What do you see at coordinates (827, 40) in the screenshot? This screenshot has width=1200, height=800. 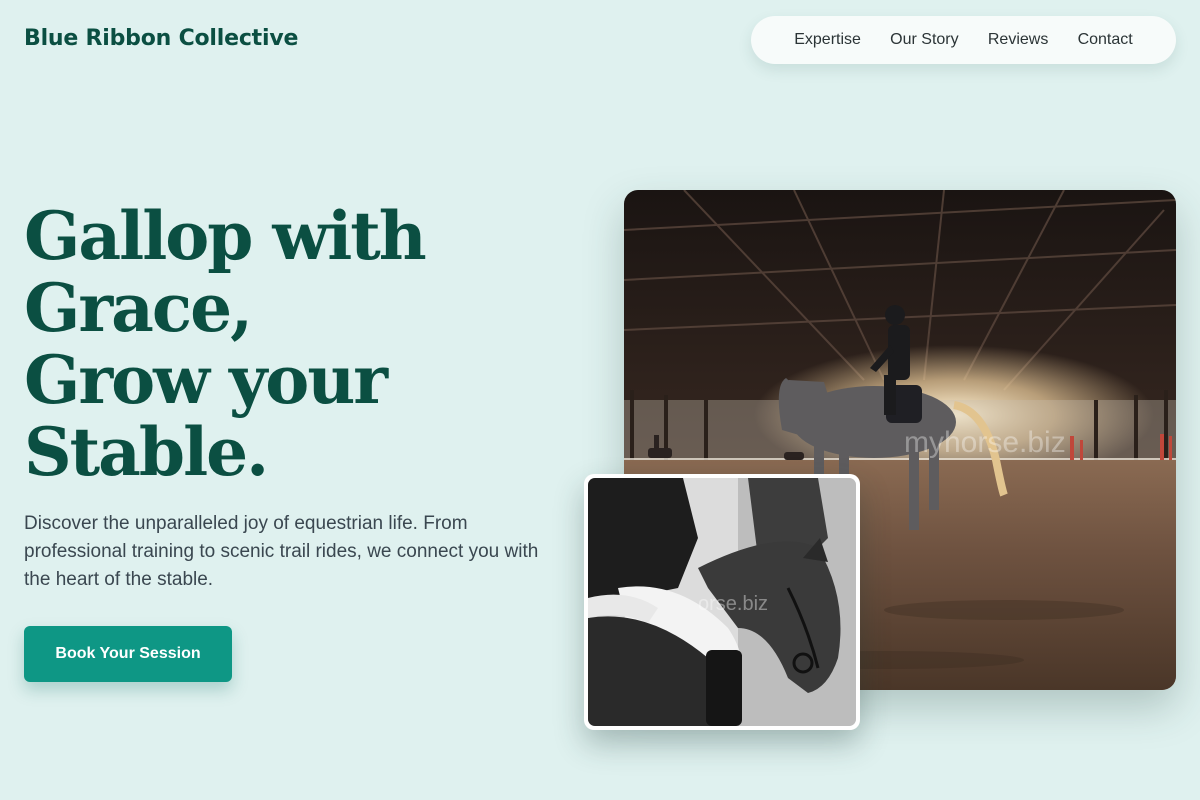 I see `nav-link-expertise: Expertise` at bounding box center [827, 40].